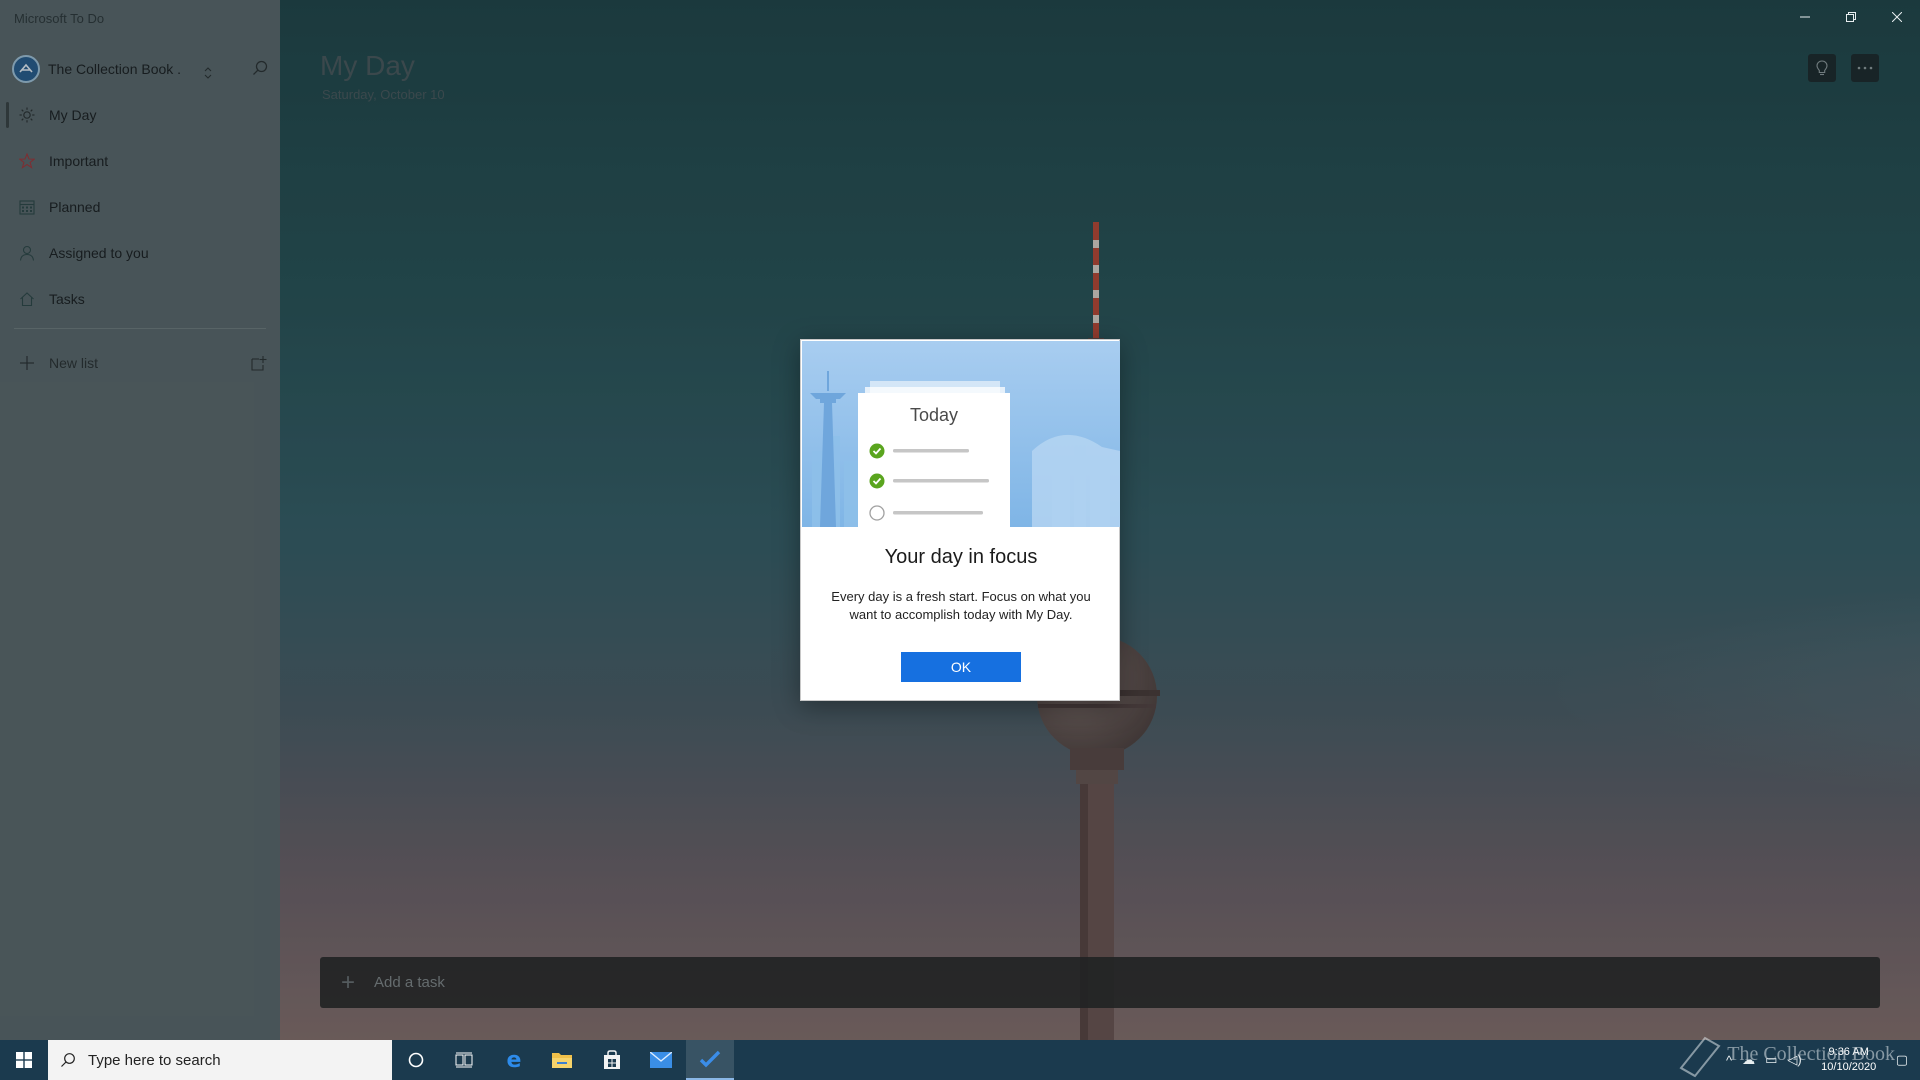 Image resolution: width=1920 pixels, height=1080 pixels. I want to click on search-icon, so click(68, 1060).